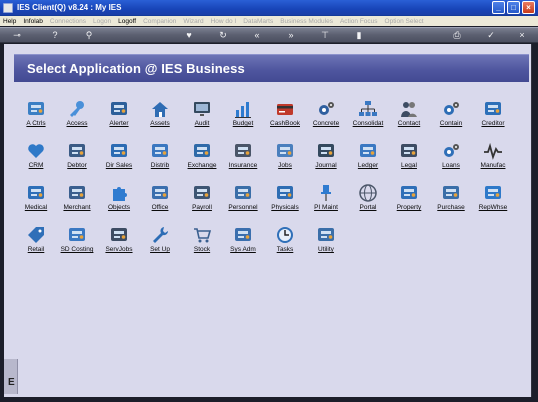 This screenshot has height=402, width=538. What do you see at coordinates (513, 7) in the screenshot?
I see `maximize-button: □` at bounding box center [513, 7].